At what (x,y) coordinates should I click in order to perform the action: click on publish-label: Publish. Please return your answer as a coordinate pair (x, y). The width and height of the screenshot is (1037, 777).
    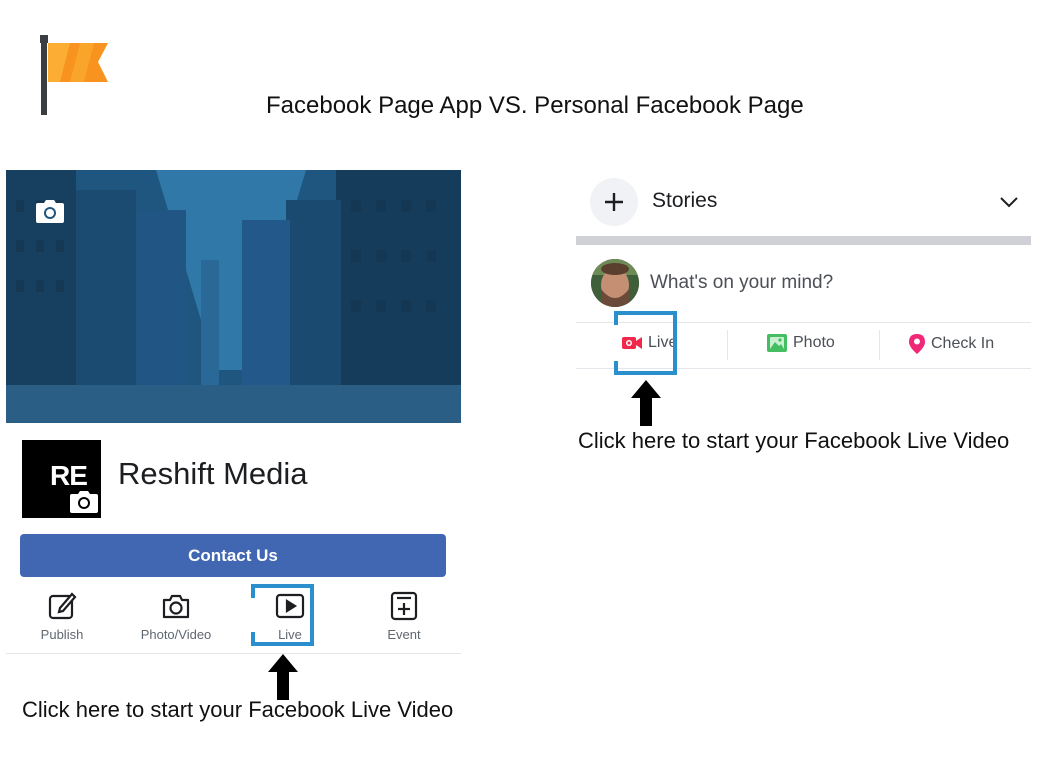
    Looking at the image, I should click on (62, 634).